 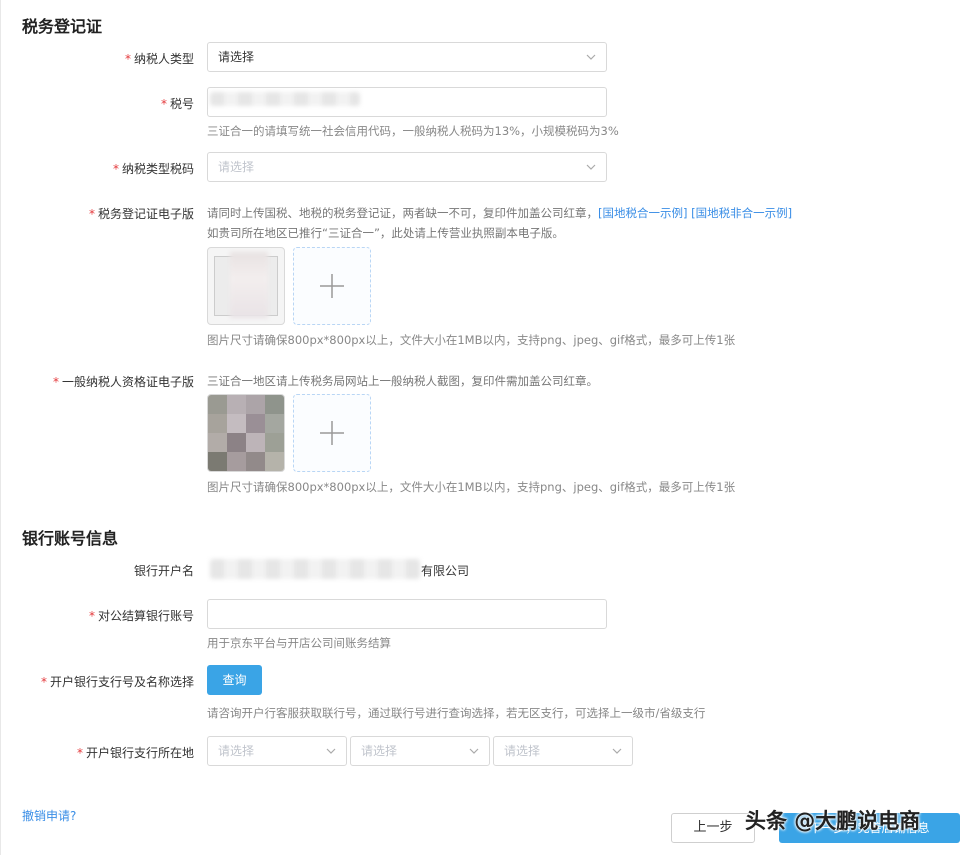 I want to click on taxpayer-type-label: * 纳税人类型, so click(x=159, y=59).